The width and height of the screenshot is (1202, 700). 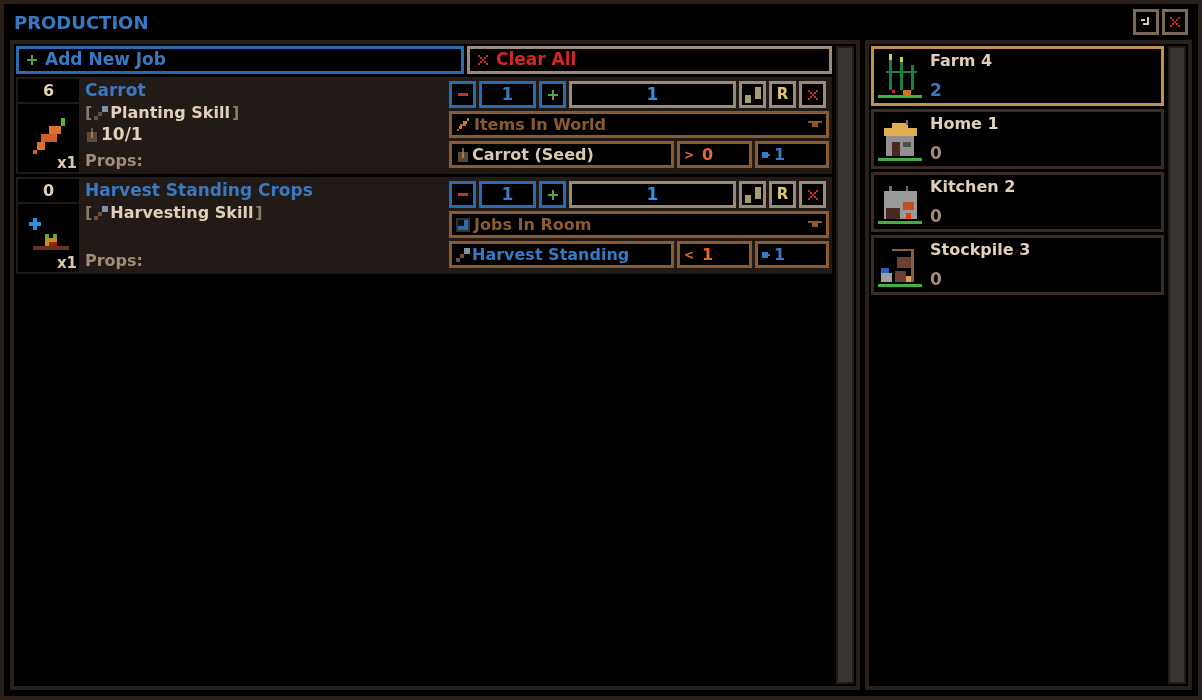 I want to click on source-dropdown: Items In World, so click(x=639, y=124).